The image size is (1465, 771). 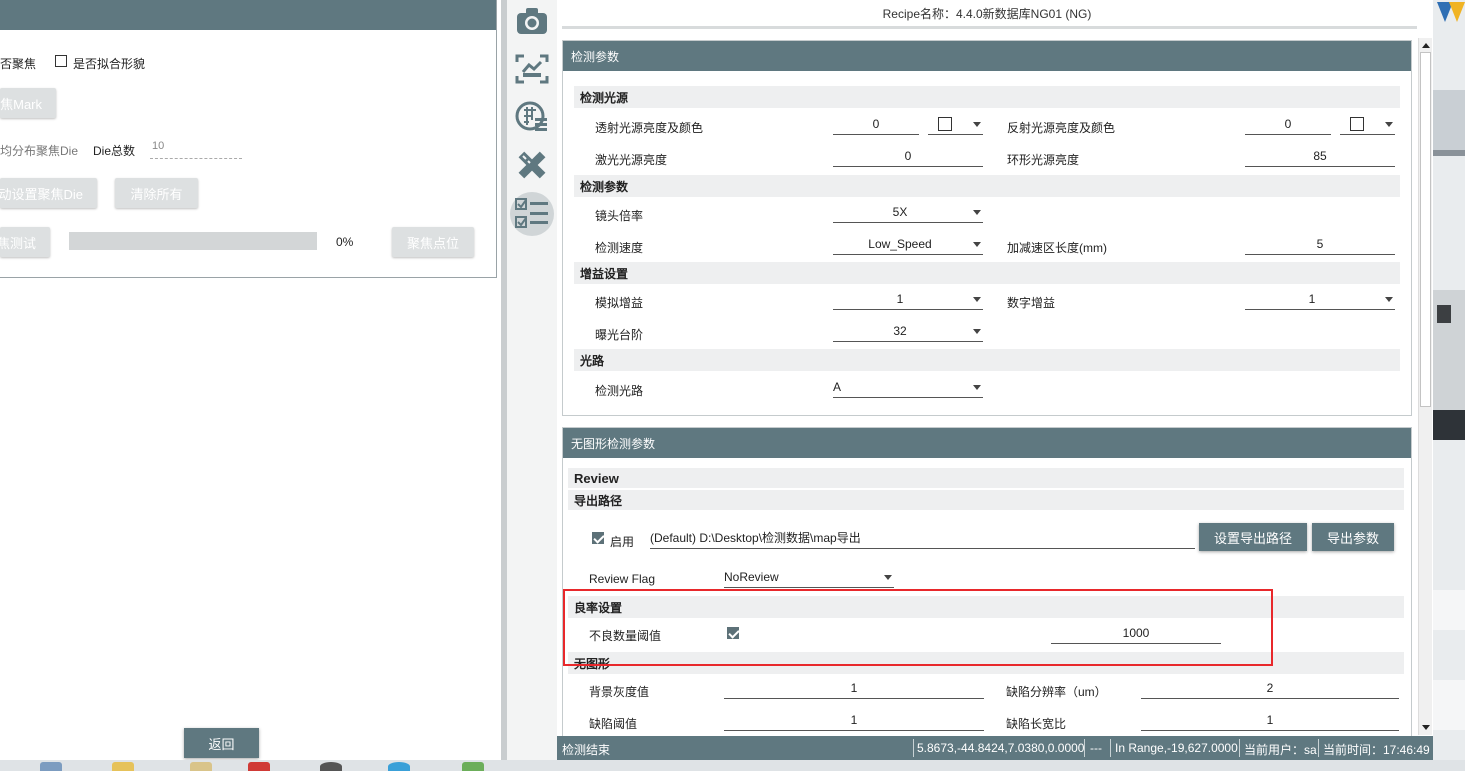 I want to click on review-flag-select: NoReview, so click(x=809, y=578).